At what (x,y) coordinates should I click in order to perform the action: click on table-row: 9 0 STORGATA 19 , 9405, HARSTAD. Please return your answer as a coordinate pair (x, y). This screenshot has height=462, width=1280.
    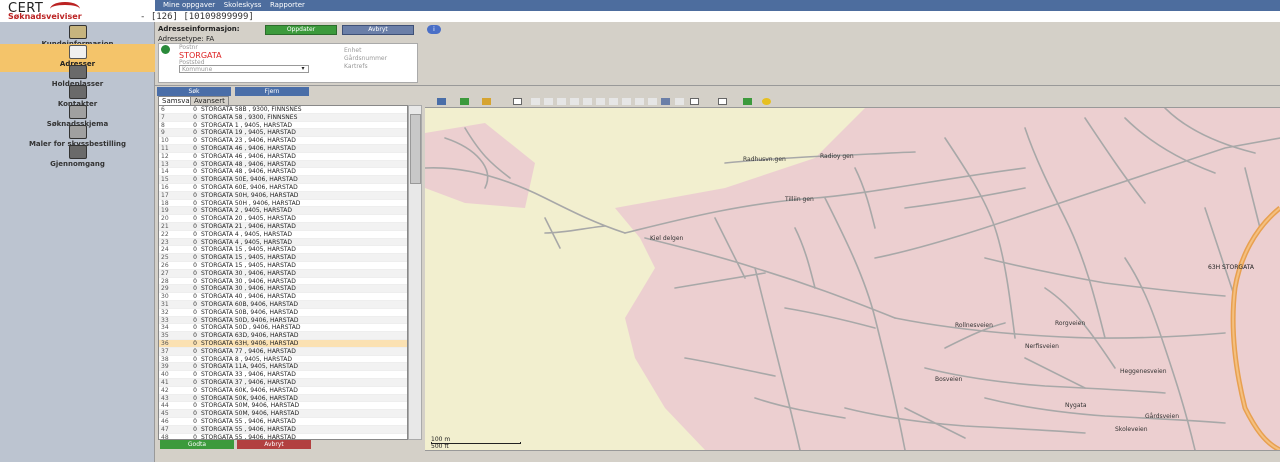
    Looking at the image, I should click on (283, 133).